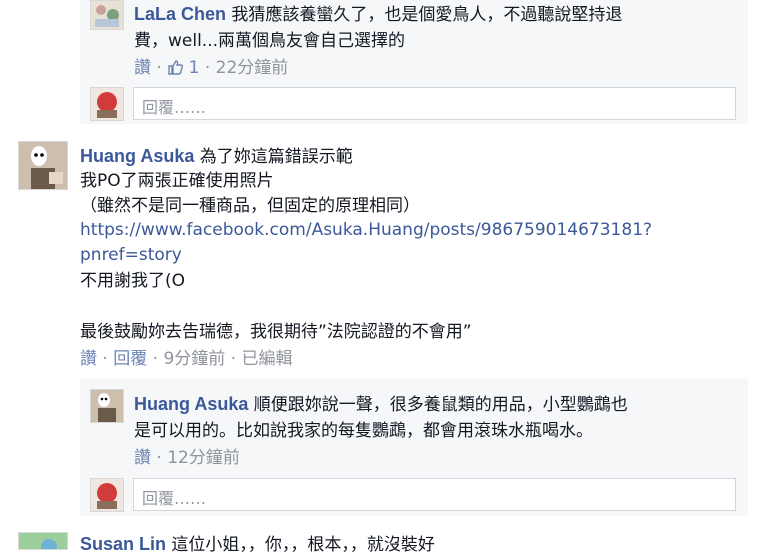  I want to click on comment-text: 最後鼓勵妳去告瑞德，我很期待”法院認證的不會用”, so click(276, 332).